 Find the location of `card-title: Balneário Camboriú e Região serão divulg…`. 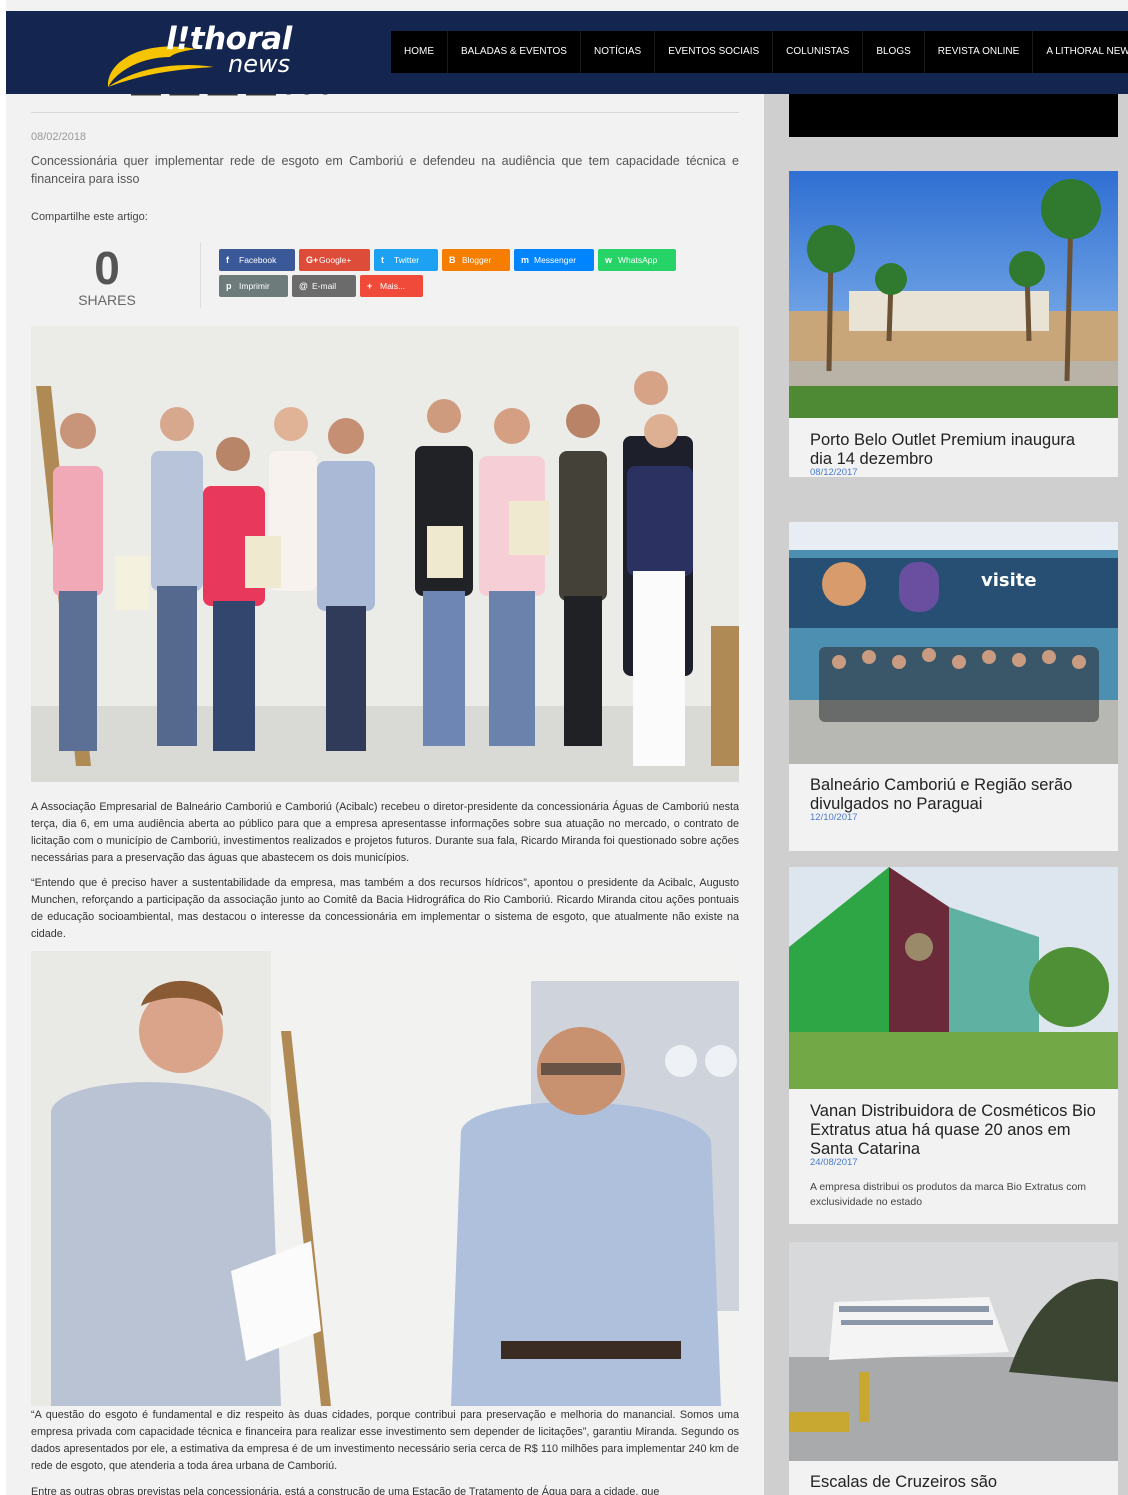

card-title: Balneário Camboriú e Região serão divulg… is located at coordinates (955, 795).